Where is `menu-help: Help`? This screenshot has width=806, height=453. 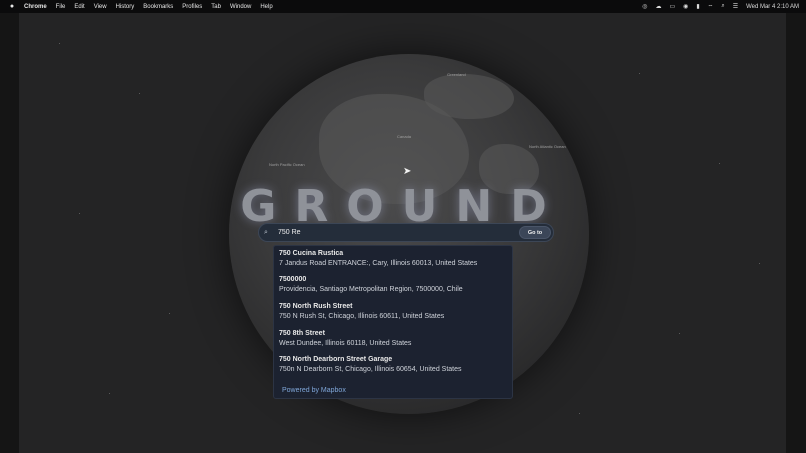 menu-help: Help is located at coordinates (266, 7).